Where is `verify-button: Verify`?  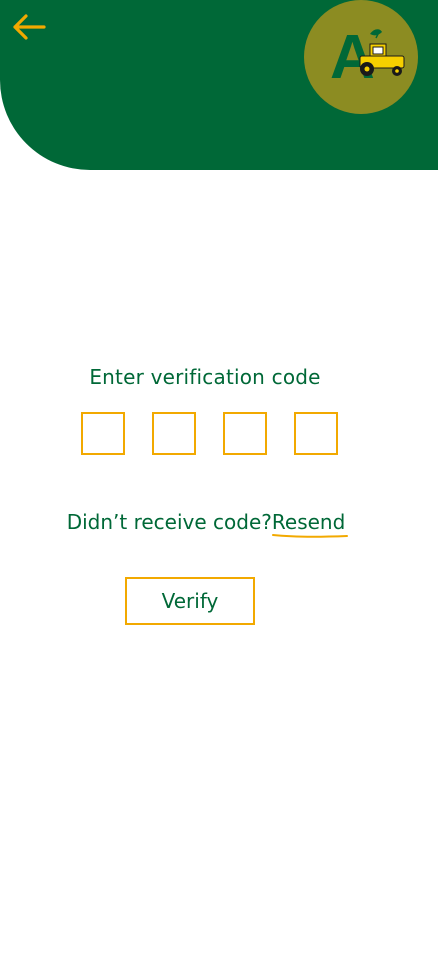 verify-button: Verify is located at coordinates (190, 601).